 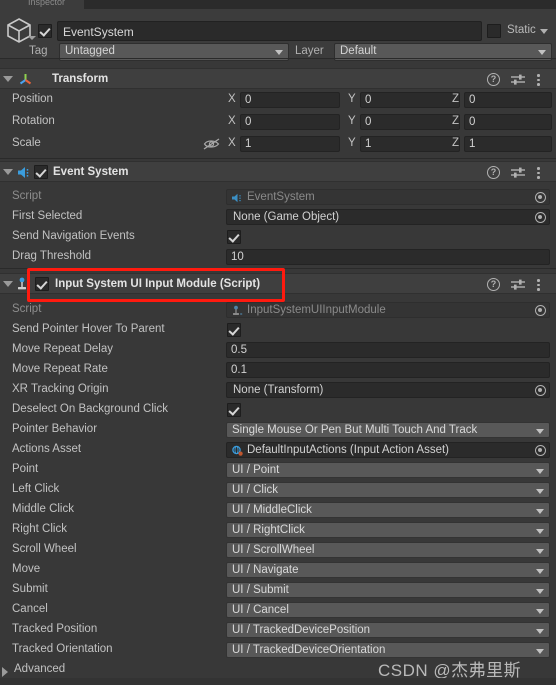 I want to click on property-row-script: Script InputSystemUIInputModule, so click(x=278, y=310).